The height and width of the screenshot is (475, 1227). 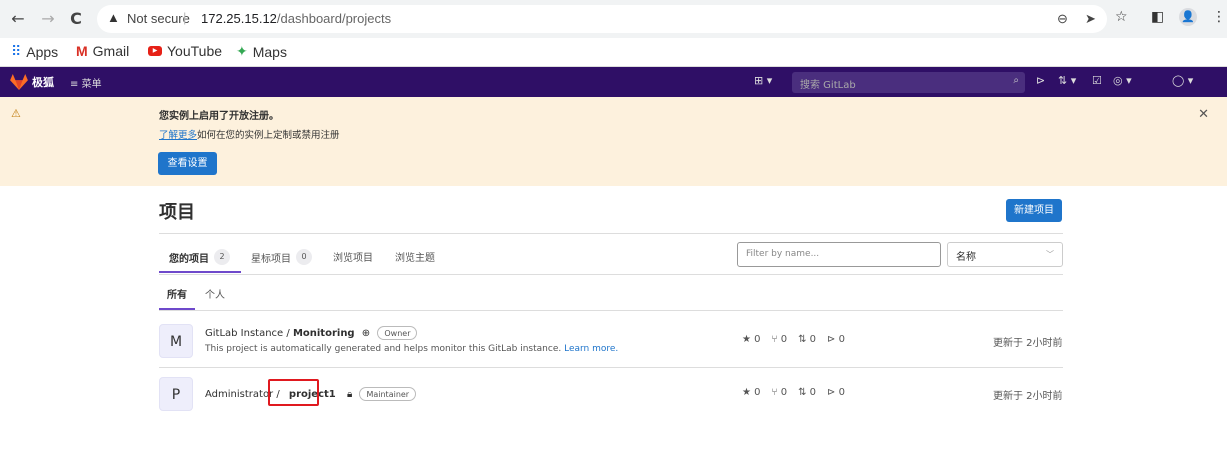 I want to click on learn-more-link: Learn more., so click(x=591, y=349).